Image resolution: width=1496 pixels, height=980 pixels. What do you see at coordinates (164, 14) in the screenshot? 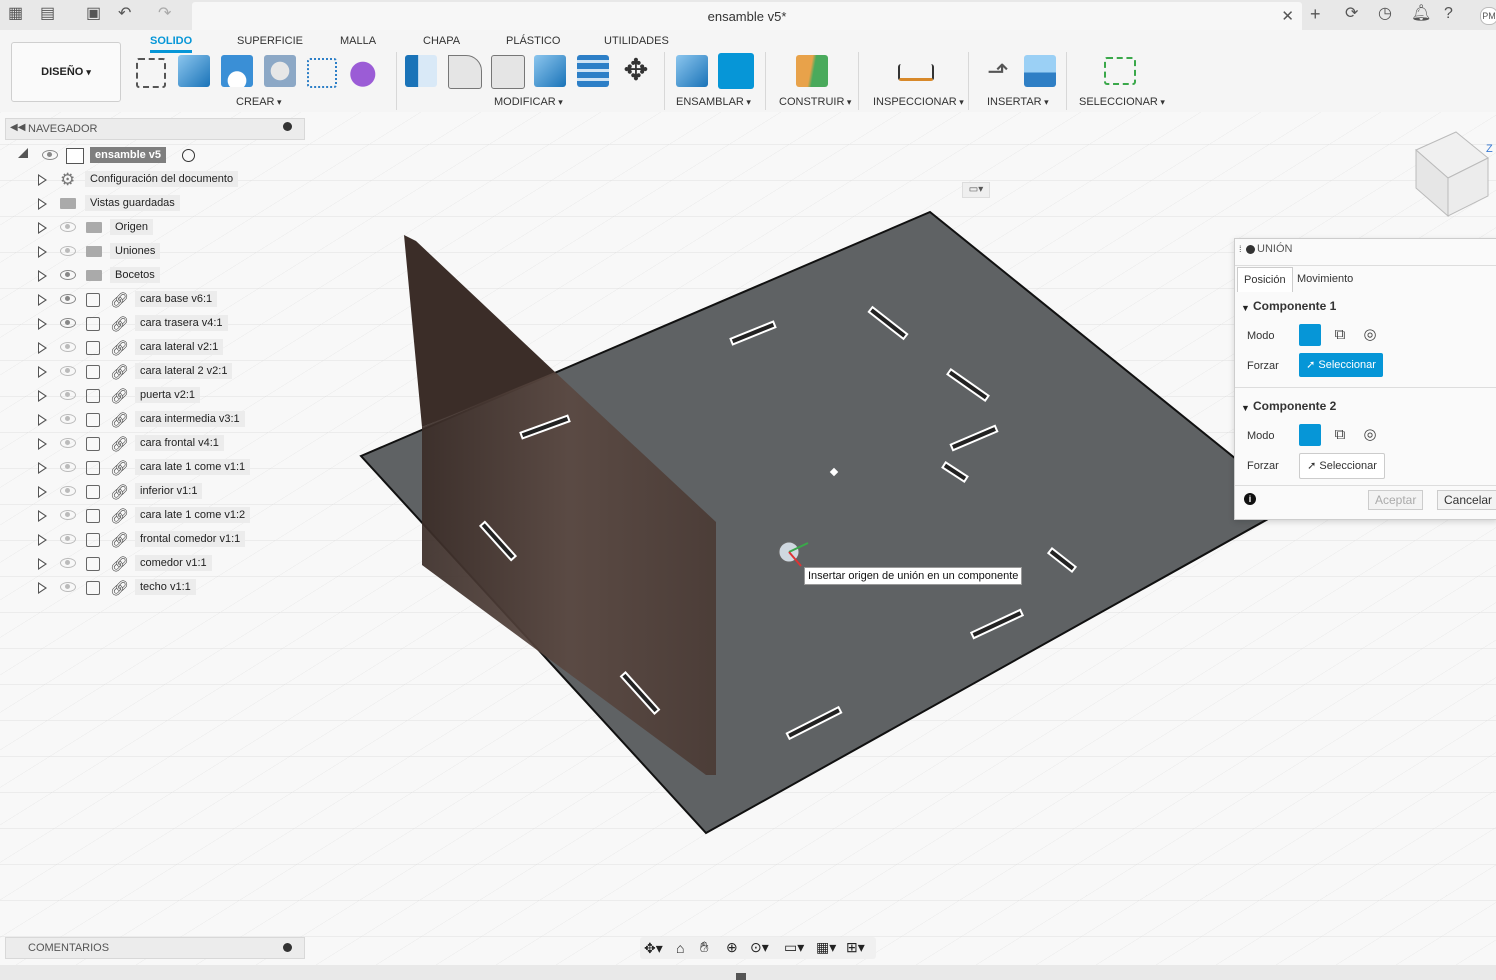
I see `redo-icon: ↷` at bounding box center [164, 14].